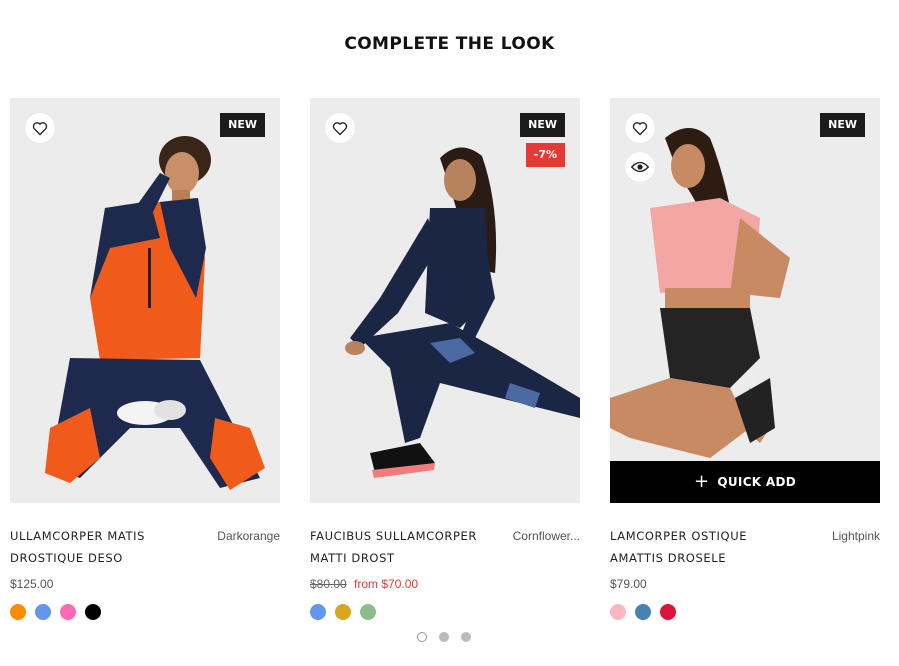  What do you see at coordinates (99, 547) in the screenshot?
I see `product-name: ULLAMCORPER MATIS DROSTIQUE DESO` at bounding box center [99, 547].